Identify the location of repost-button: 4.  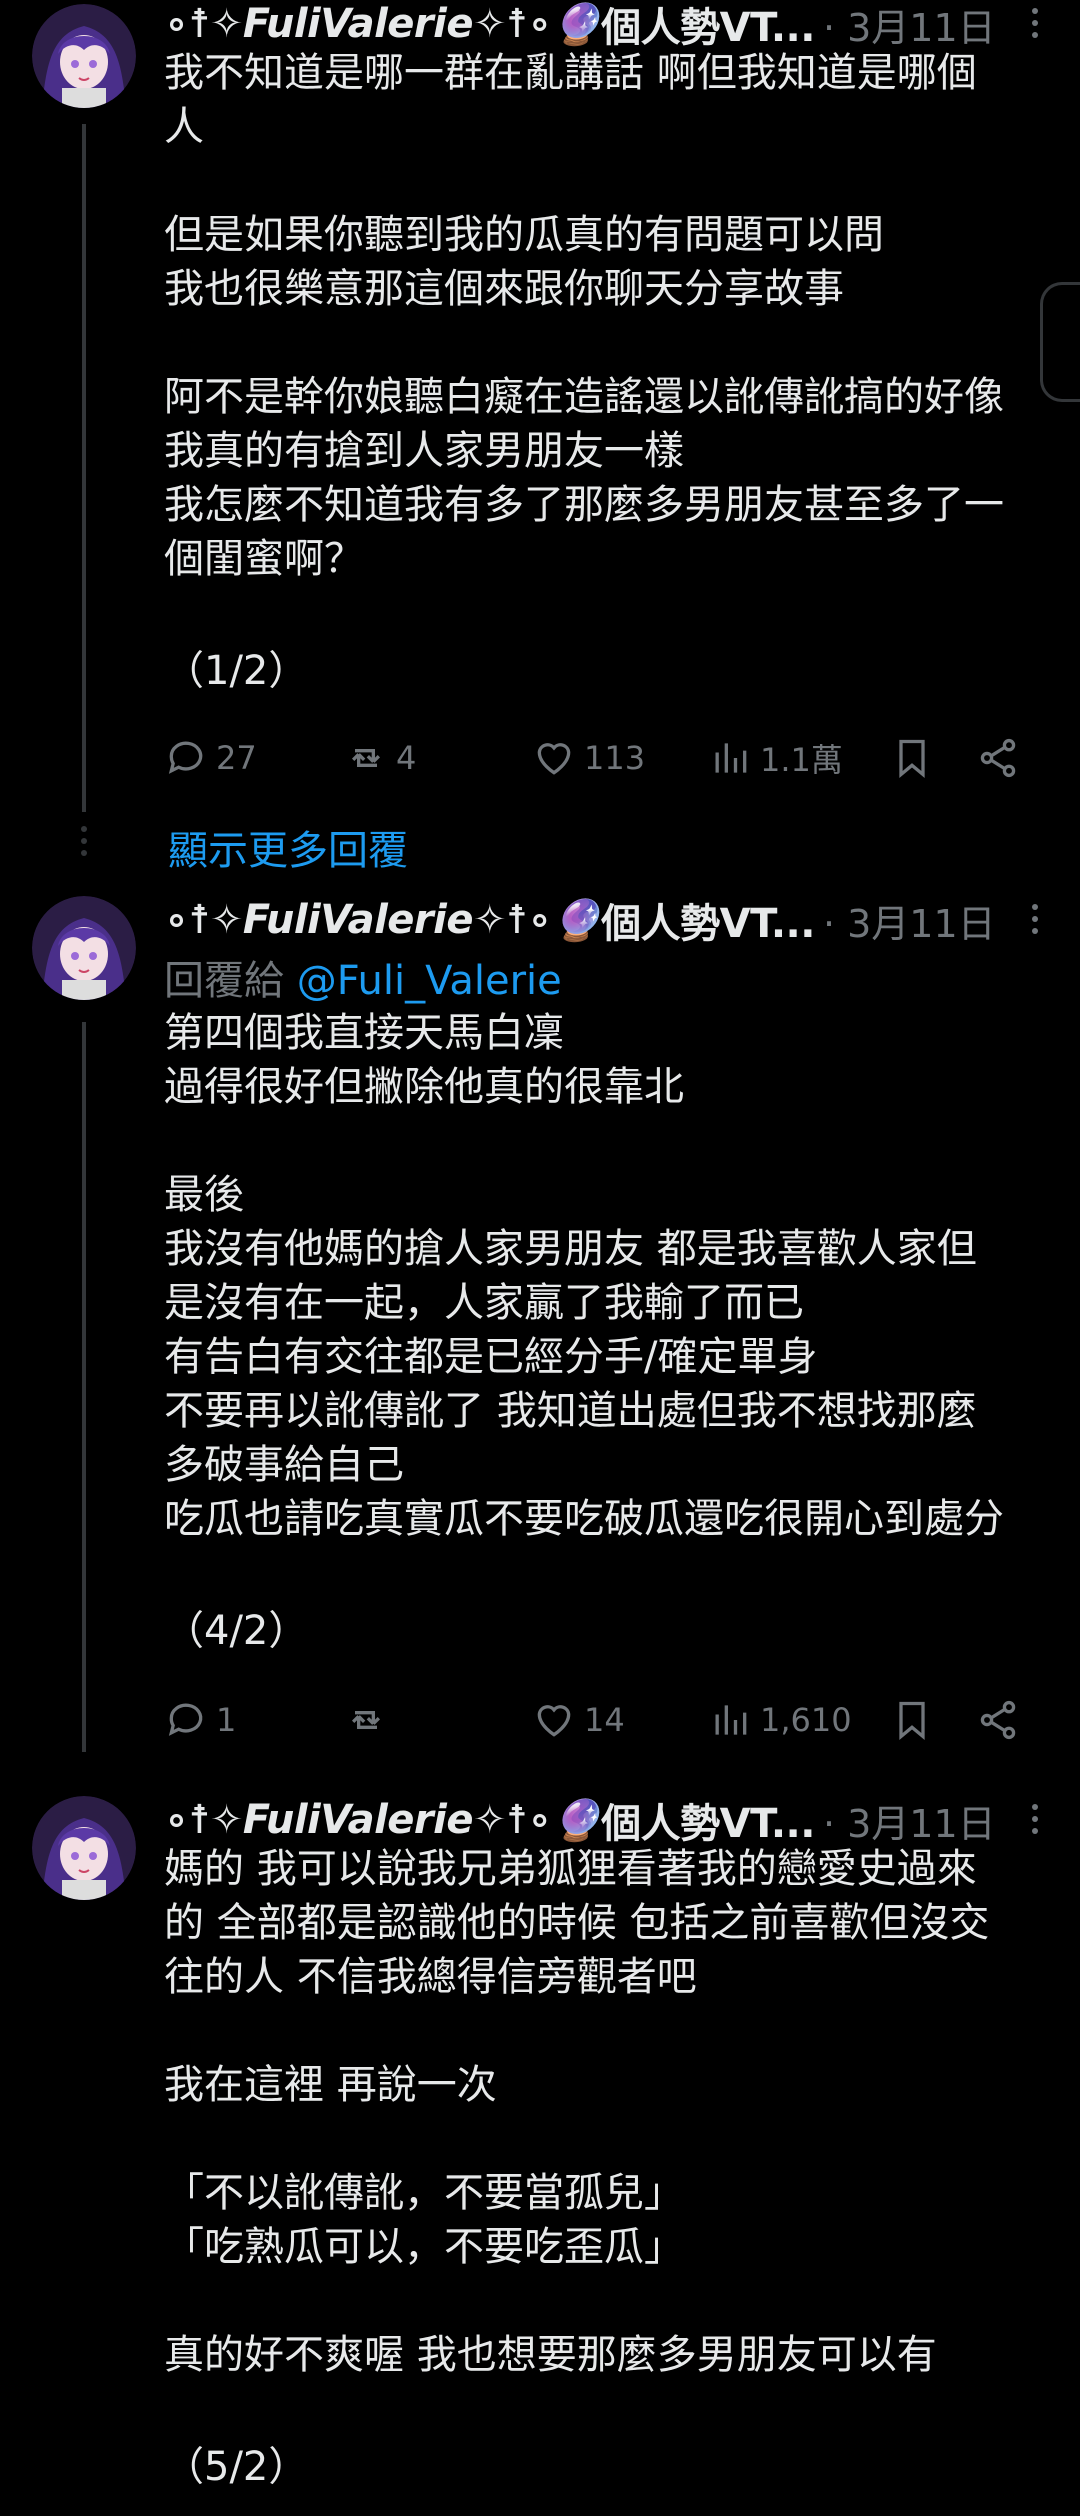
(380, 758).